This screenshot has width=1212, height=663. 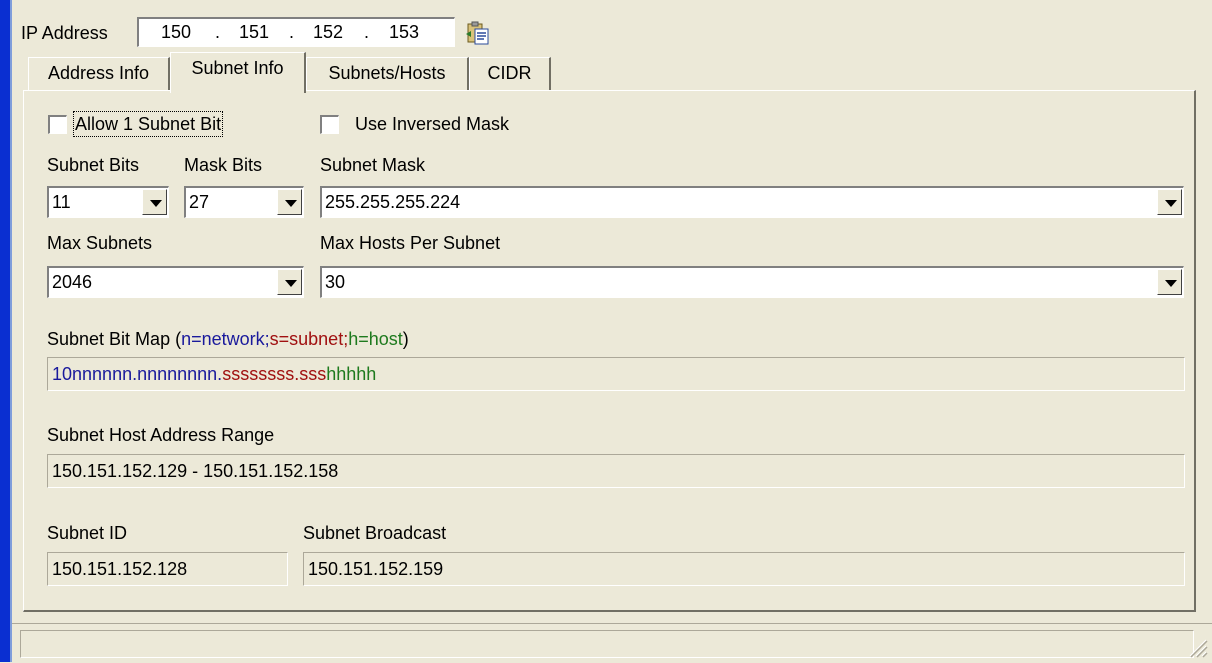 I want to click on ip-octet-3: 152, so click(x=328, y=32).